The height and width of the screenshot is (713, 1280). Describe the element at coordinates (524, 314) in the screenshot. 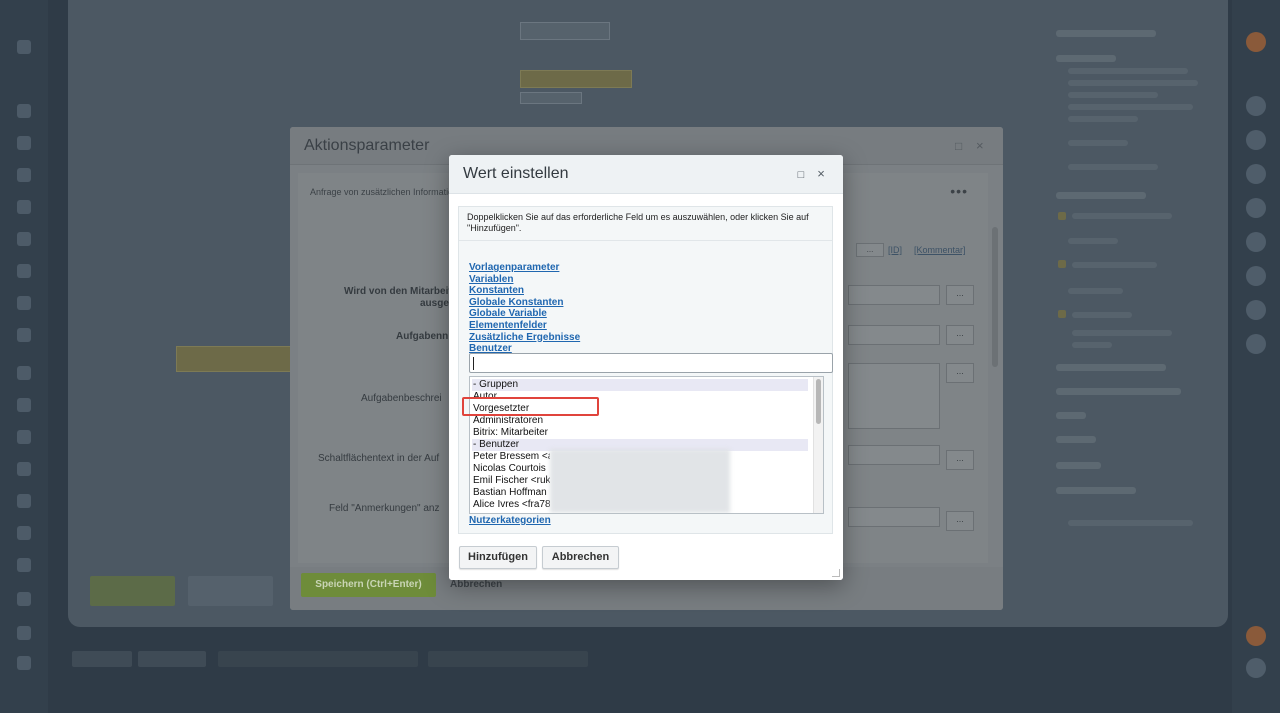

I see `link-globale-variable: Globale Variable` at that location.